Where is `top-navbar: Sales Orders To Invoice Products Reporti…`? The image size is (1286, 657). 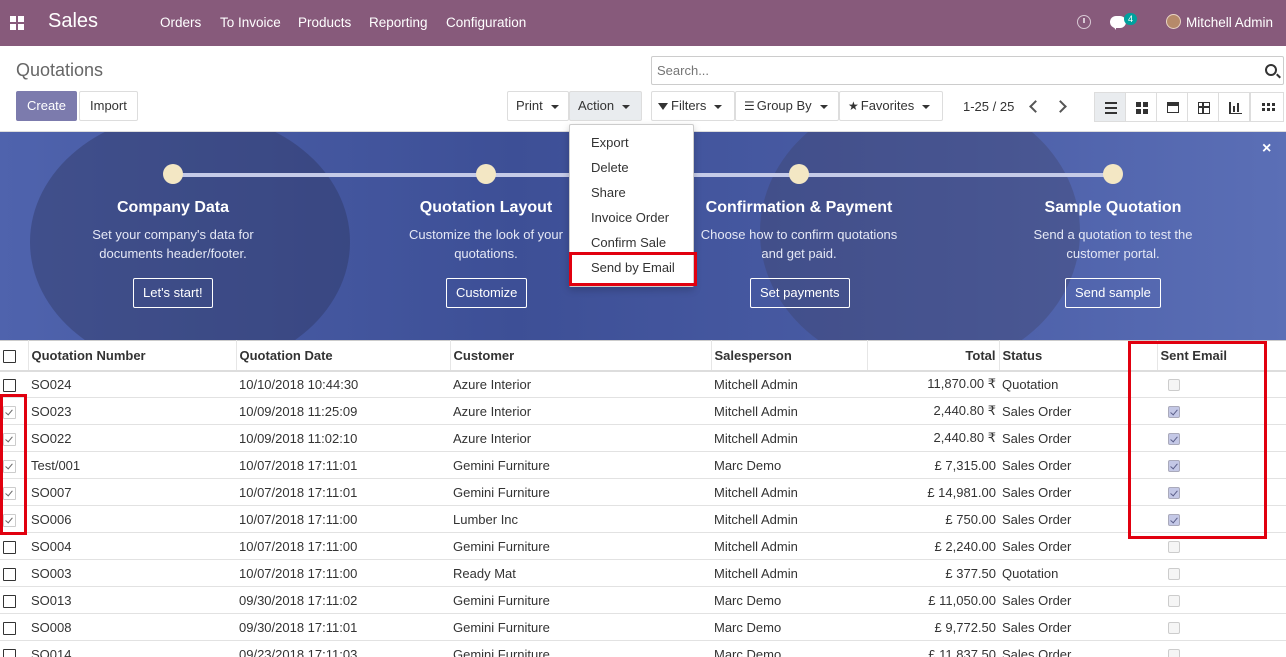
top-navbar: Sales Orders To Invoice Products Reporti… is located at coordinates (643, 23).